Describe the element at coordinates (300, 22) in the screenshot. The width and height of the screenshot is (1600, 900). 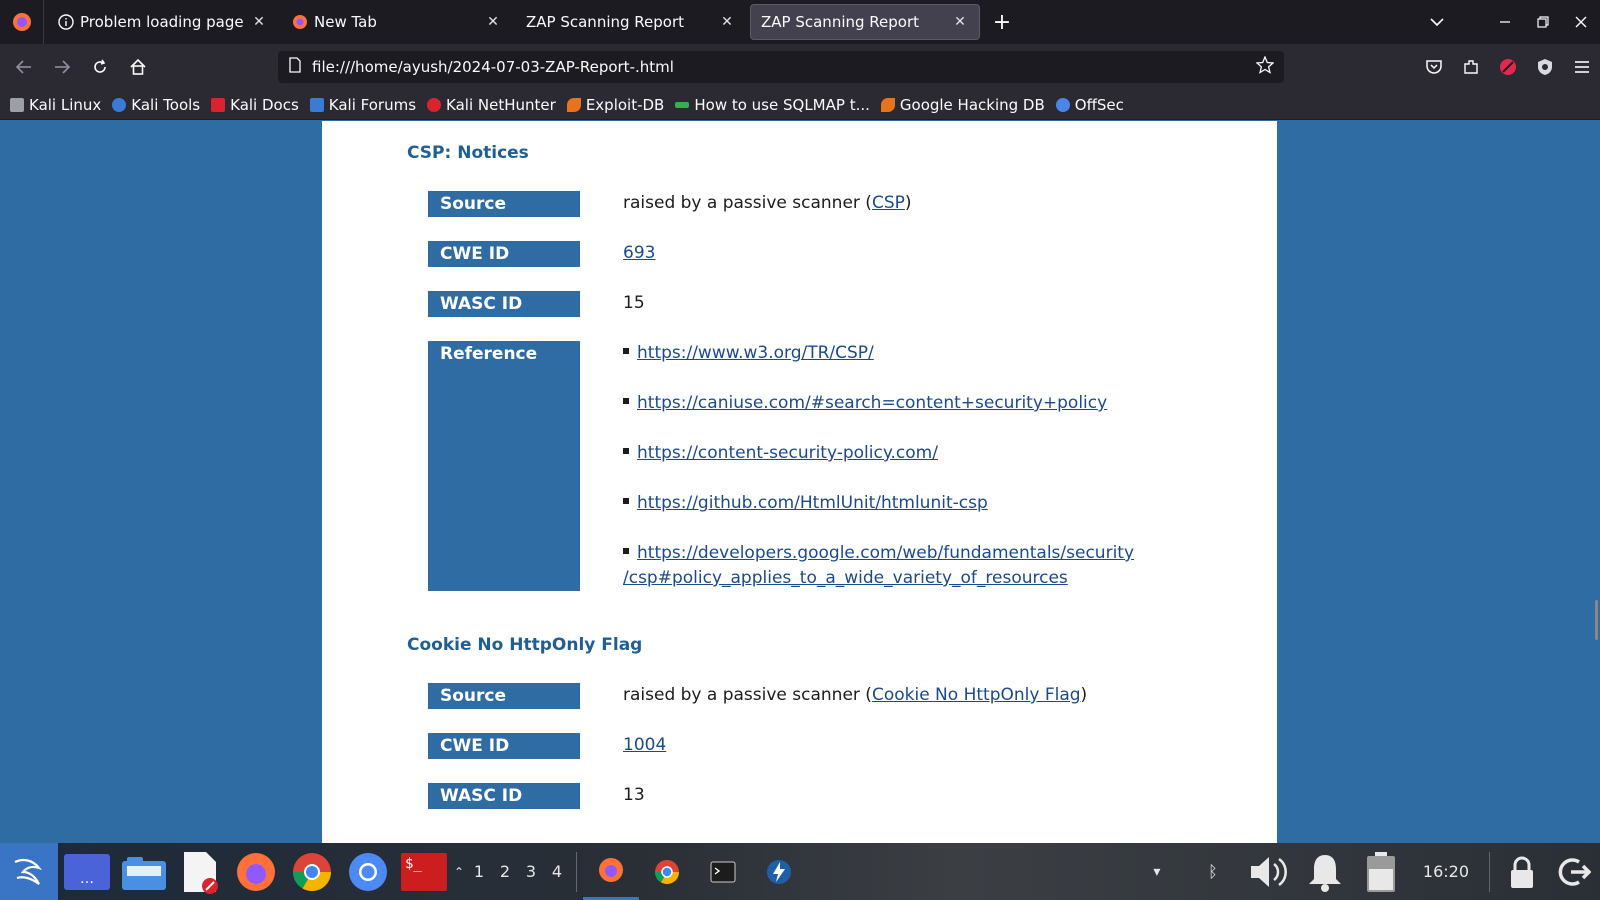
I see `firefox-icon` at that location.